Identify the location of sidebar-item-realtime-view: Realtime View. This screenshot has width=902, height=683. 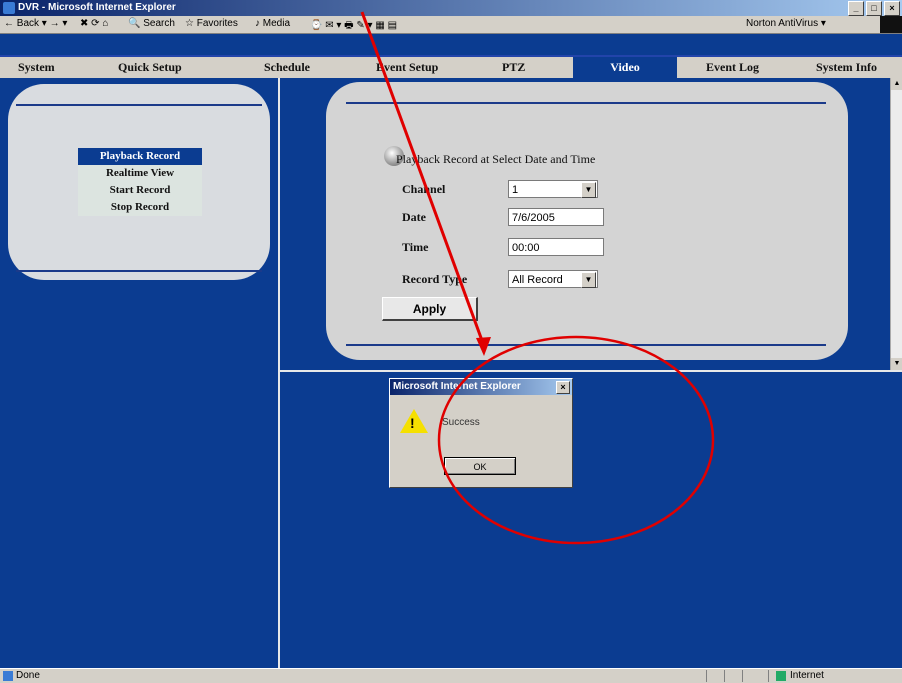
(140, 173).